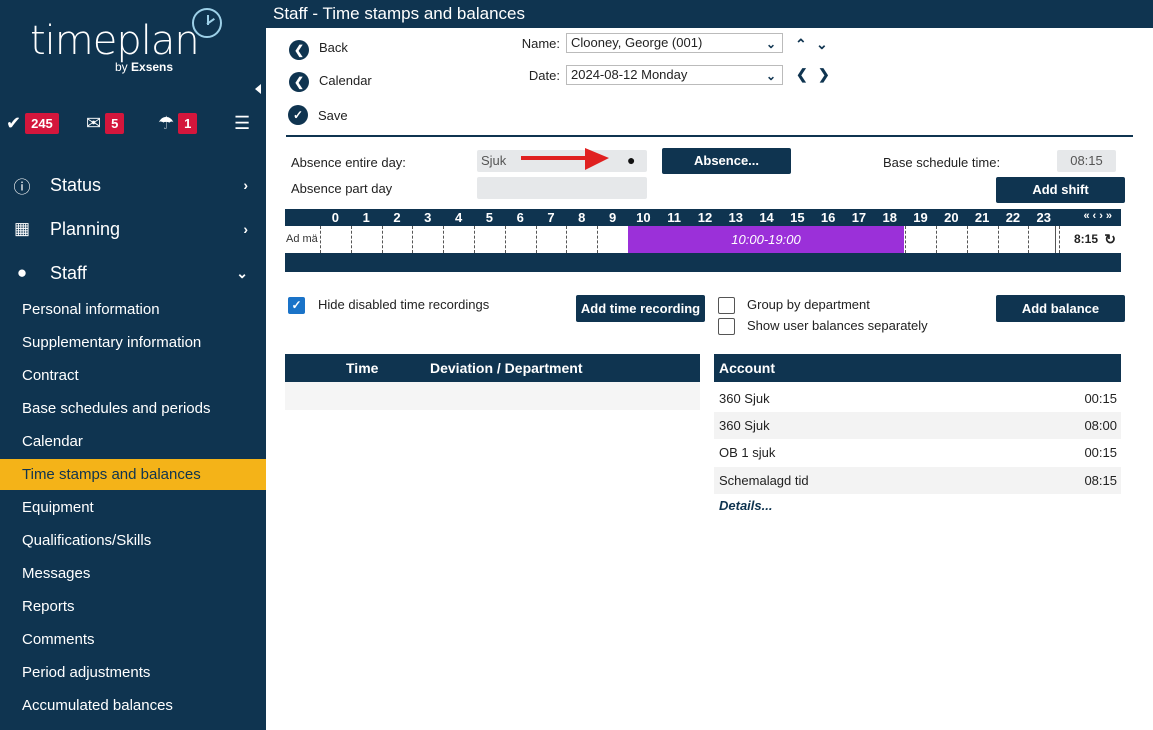  Describe the element at coordinates (404, 304) in the screenshot. I see `hide-disabled-label: Hide disabled time recordings` at that location.